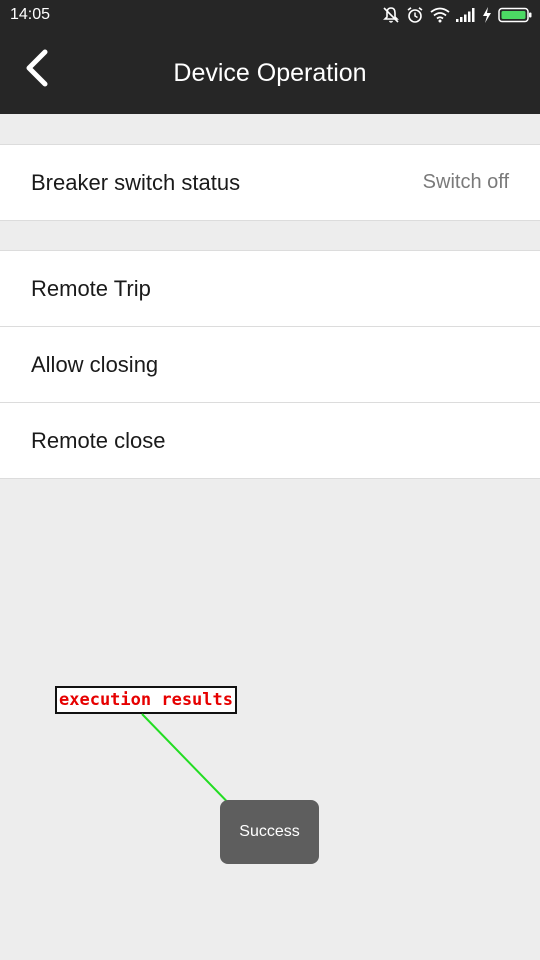 The height and width of the screenshot is (960, 540). What do you see at coordinates (136, 182) in the screenshot?
I see `breaker-status-label: Breaker switch status` at bounding box center [136, 182].